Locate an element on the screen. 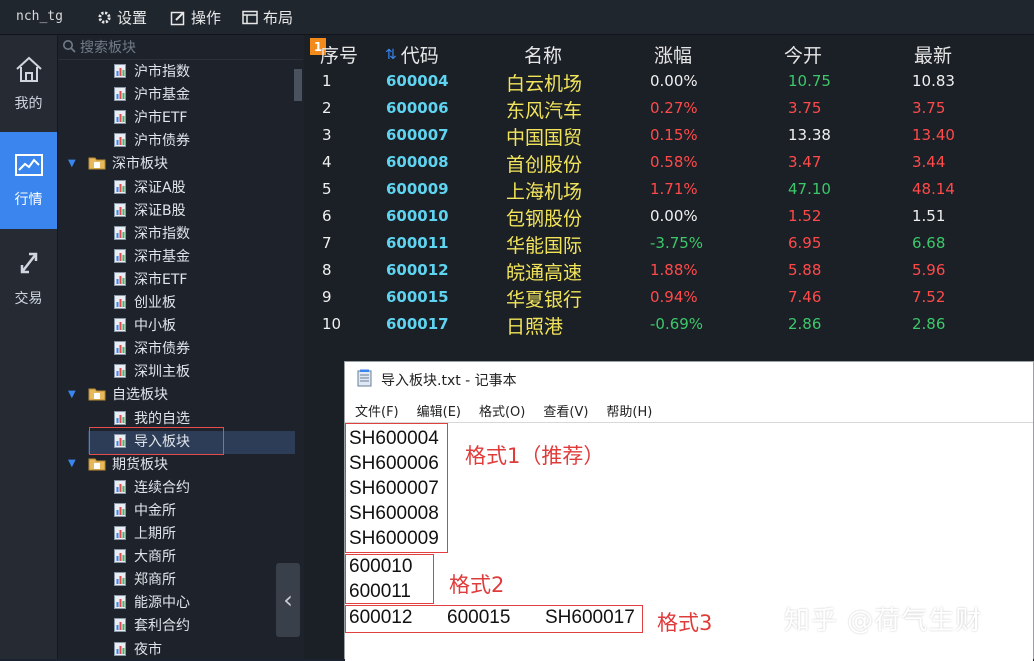  tree-folder: ▼ 自选板块 is located at coordinates (118, 394).